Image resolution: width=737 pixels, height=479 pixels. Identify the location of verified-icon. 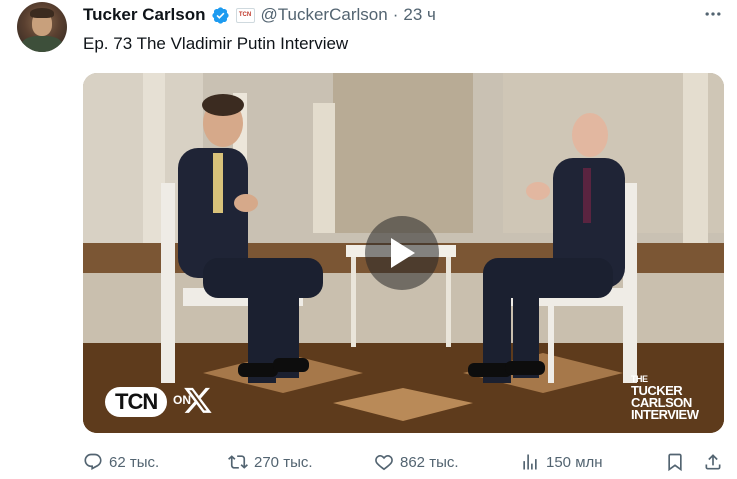
(220, 15).